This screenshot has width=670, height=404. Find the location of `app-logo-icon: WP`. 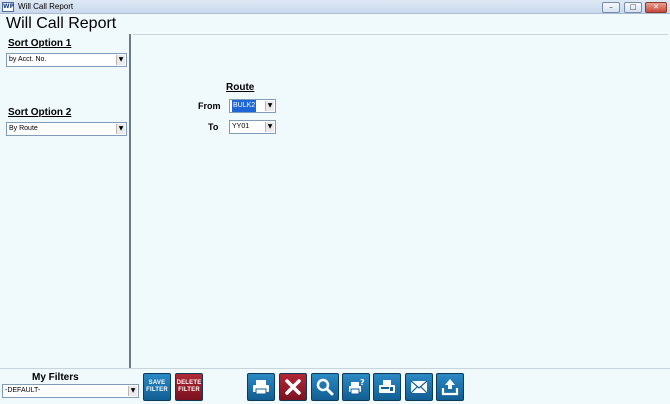

app-logo-icon: WP is located at coordinates (8, 7).